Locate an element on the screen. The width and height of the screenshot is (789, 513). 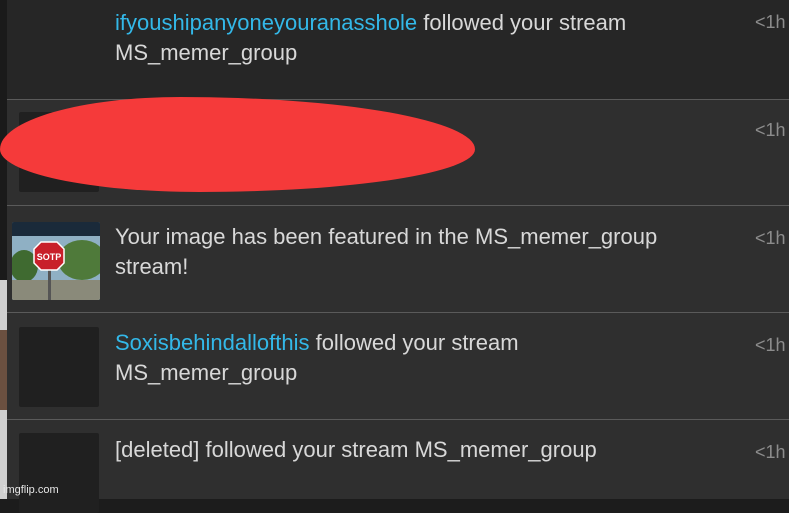
background-photo is located at coordinates (3, 370).